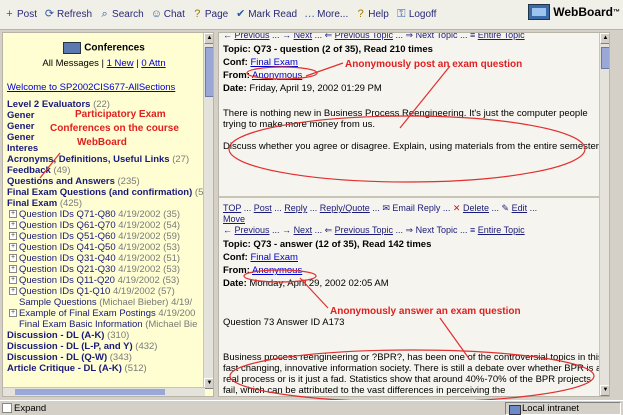  What do you see at coordinates (372, 15) in the screenshot?
I see `help-button: ? Help` at bounding box center [372, 15].